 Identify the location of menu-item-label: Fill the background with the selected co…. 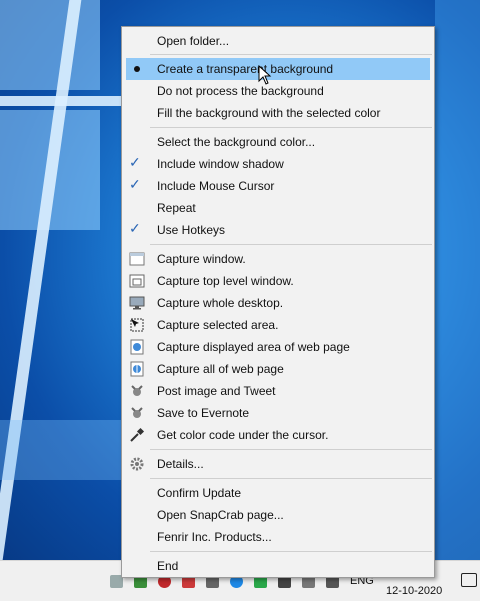
(269, 113).